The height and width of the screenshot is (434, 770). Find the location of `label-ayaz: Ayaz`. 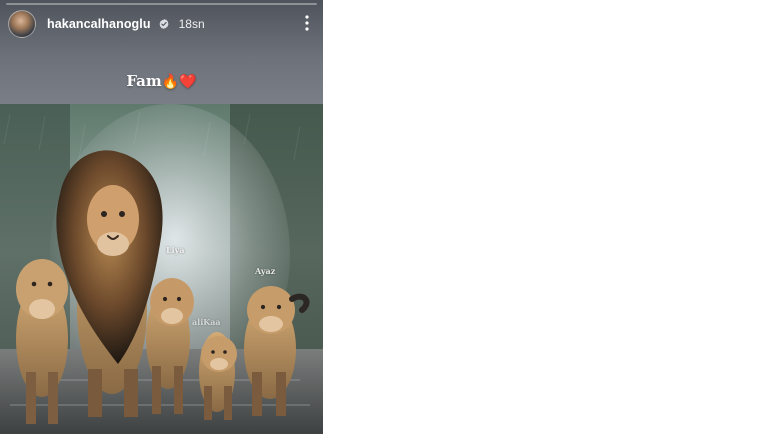

label-ayaz: Ayaz is located at coordinates (265, 271).